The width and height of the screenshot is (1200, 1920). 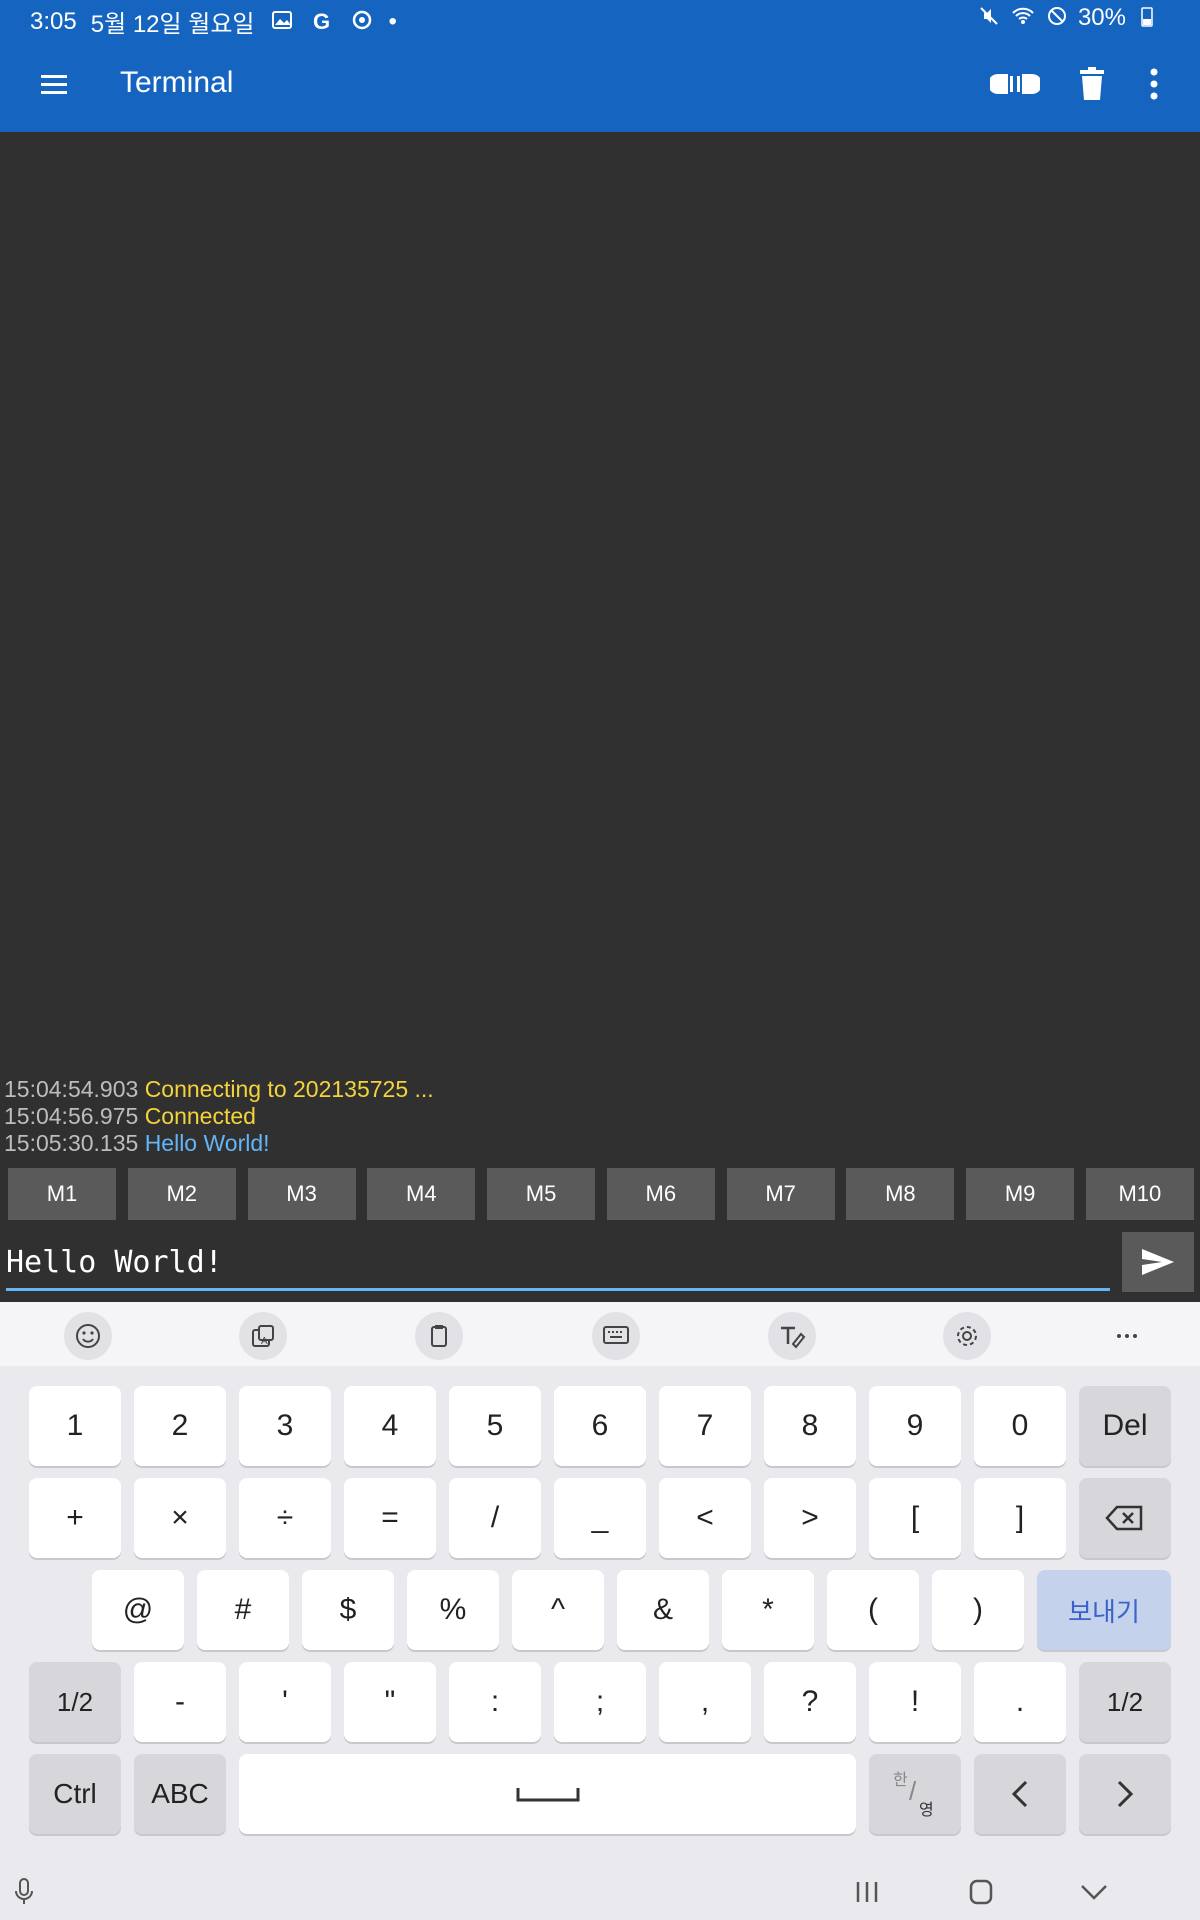 I want to click on key-equals: =, so click(x=390, y=1518).